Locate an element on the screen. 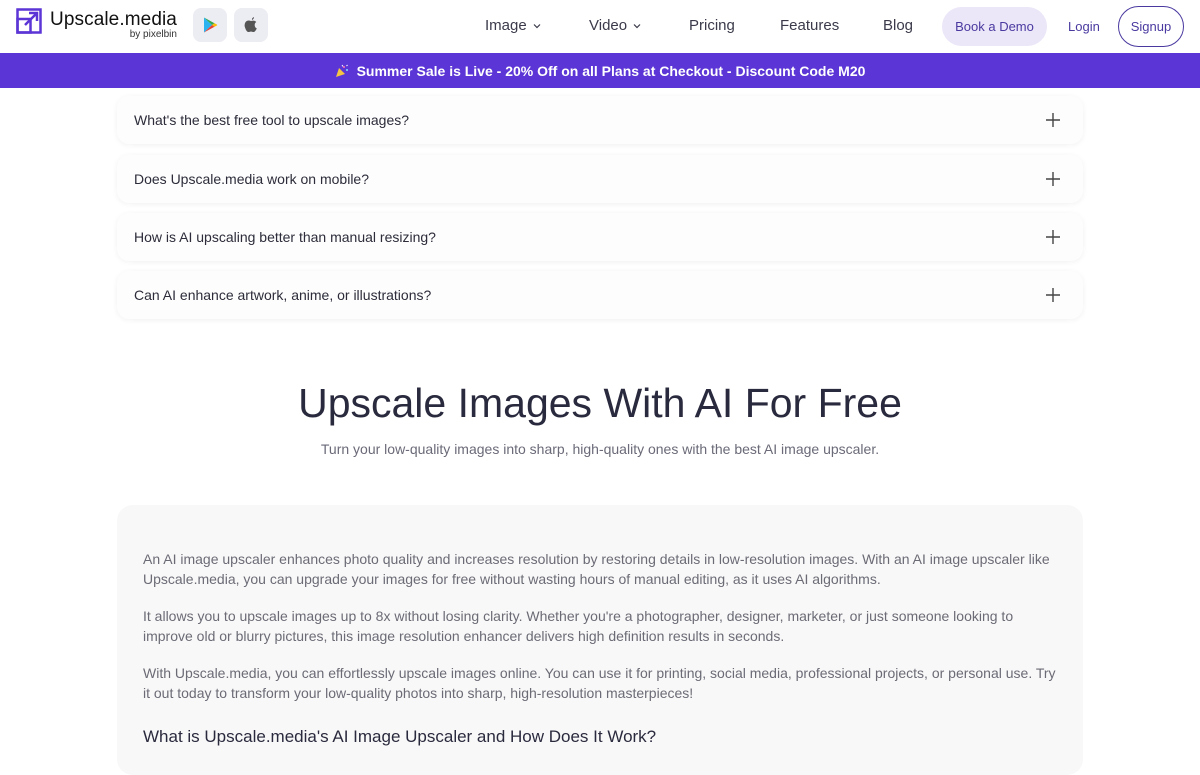 This screenshot has height=775, width=1200. nav-features: Features is located at coordinates (809, 25).